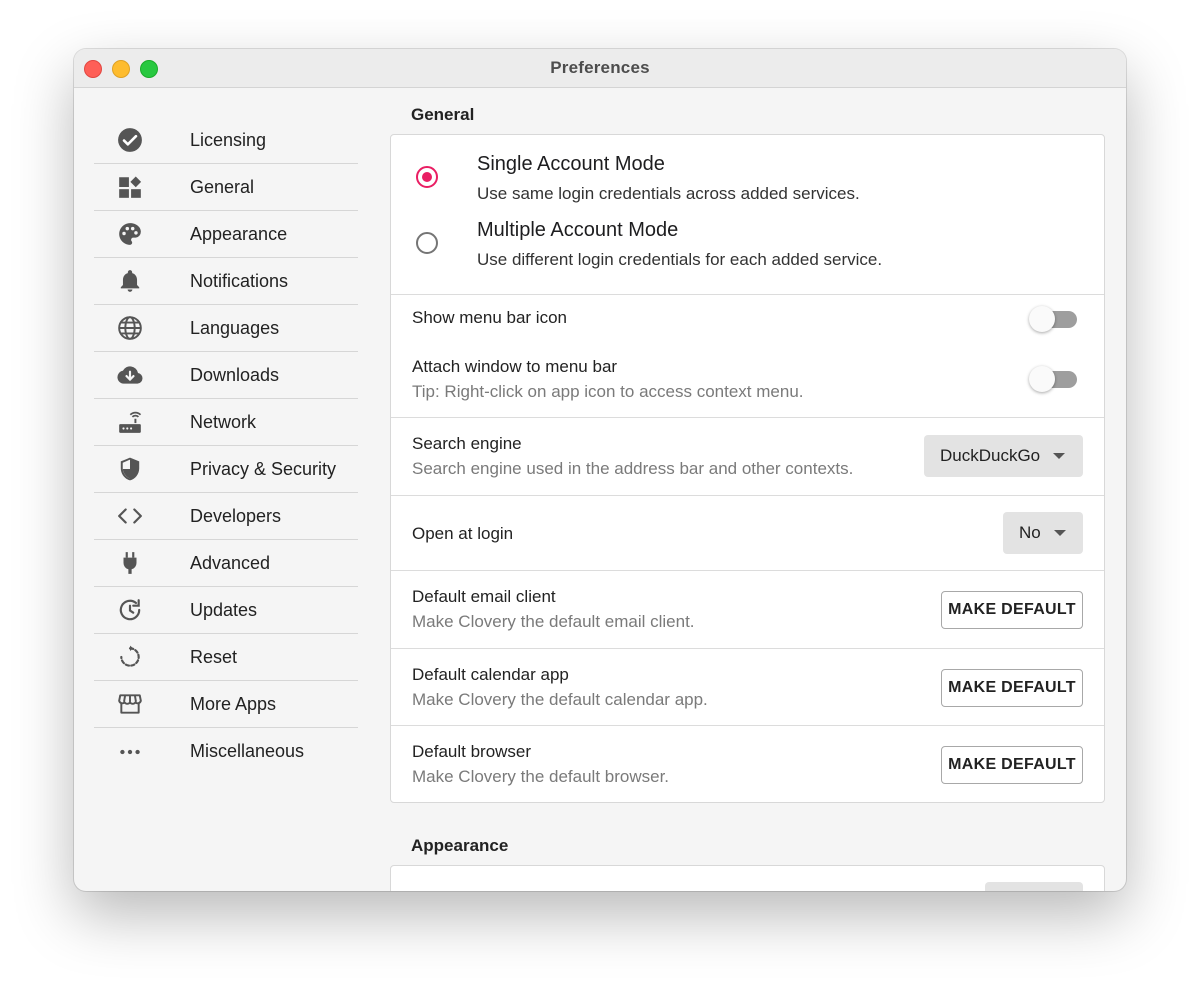 The width and height of the screenshot is (1200, 989). I want to click on store-icon, so click(130, 704).